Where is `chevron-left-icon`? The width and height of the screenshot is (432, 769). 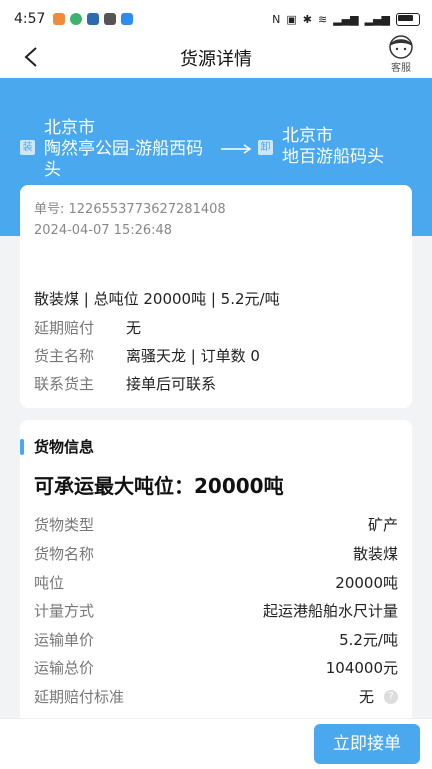
chevron-left-icon is located at coordinates (30, 57).